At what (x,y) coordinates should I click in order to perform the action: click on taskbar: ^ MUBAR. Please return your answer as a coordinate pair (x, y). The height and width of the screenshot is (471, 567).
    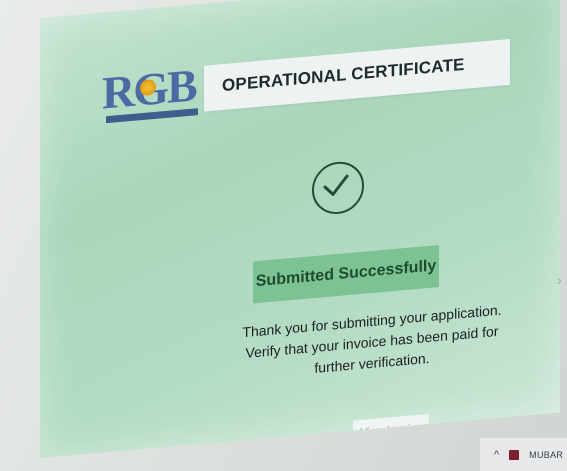
    Looking at the image, I should click on (523, 454).